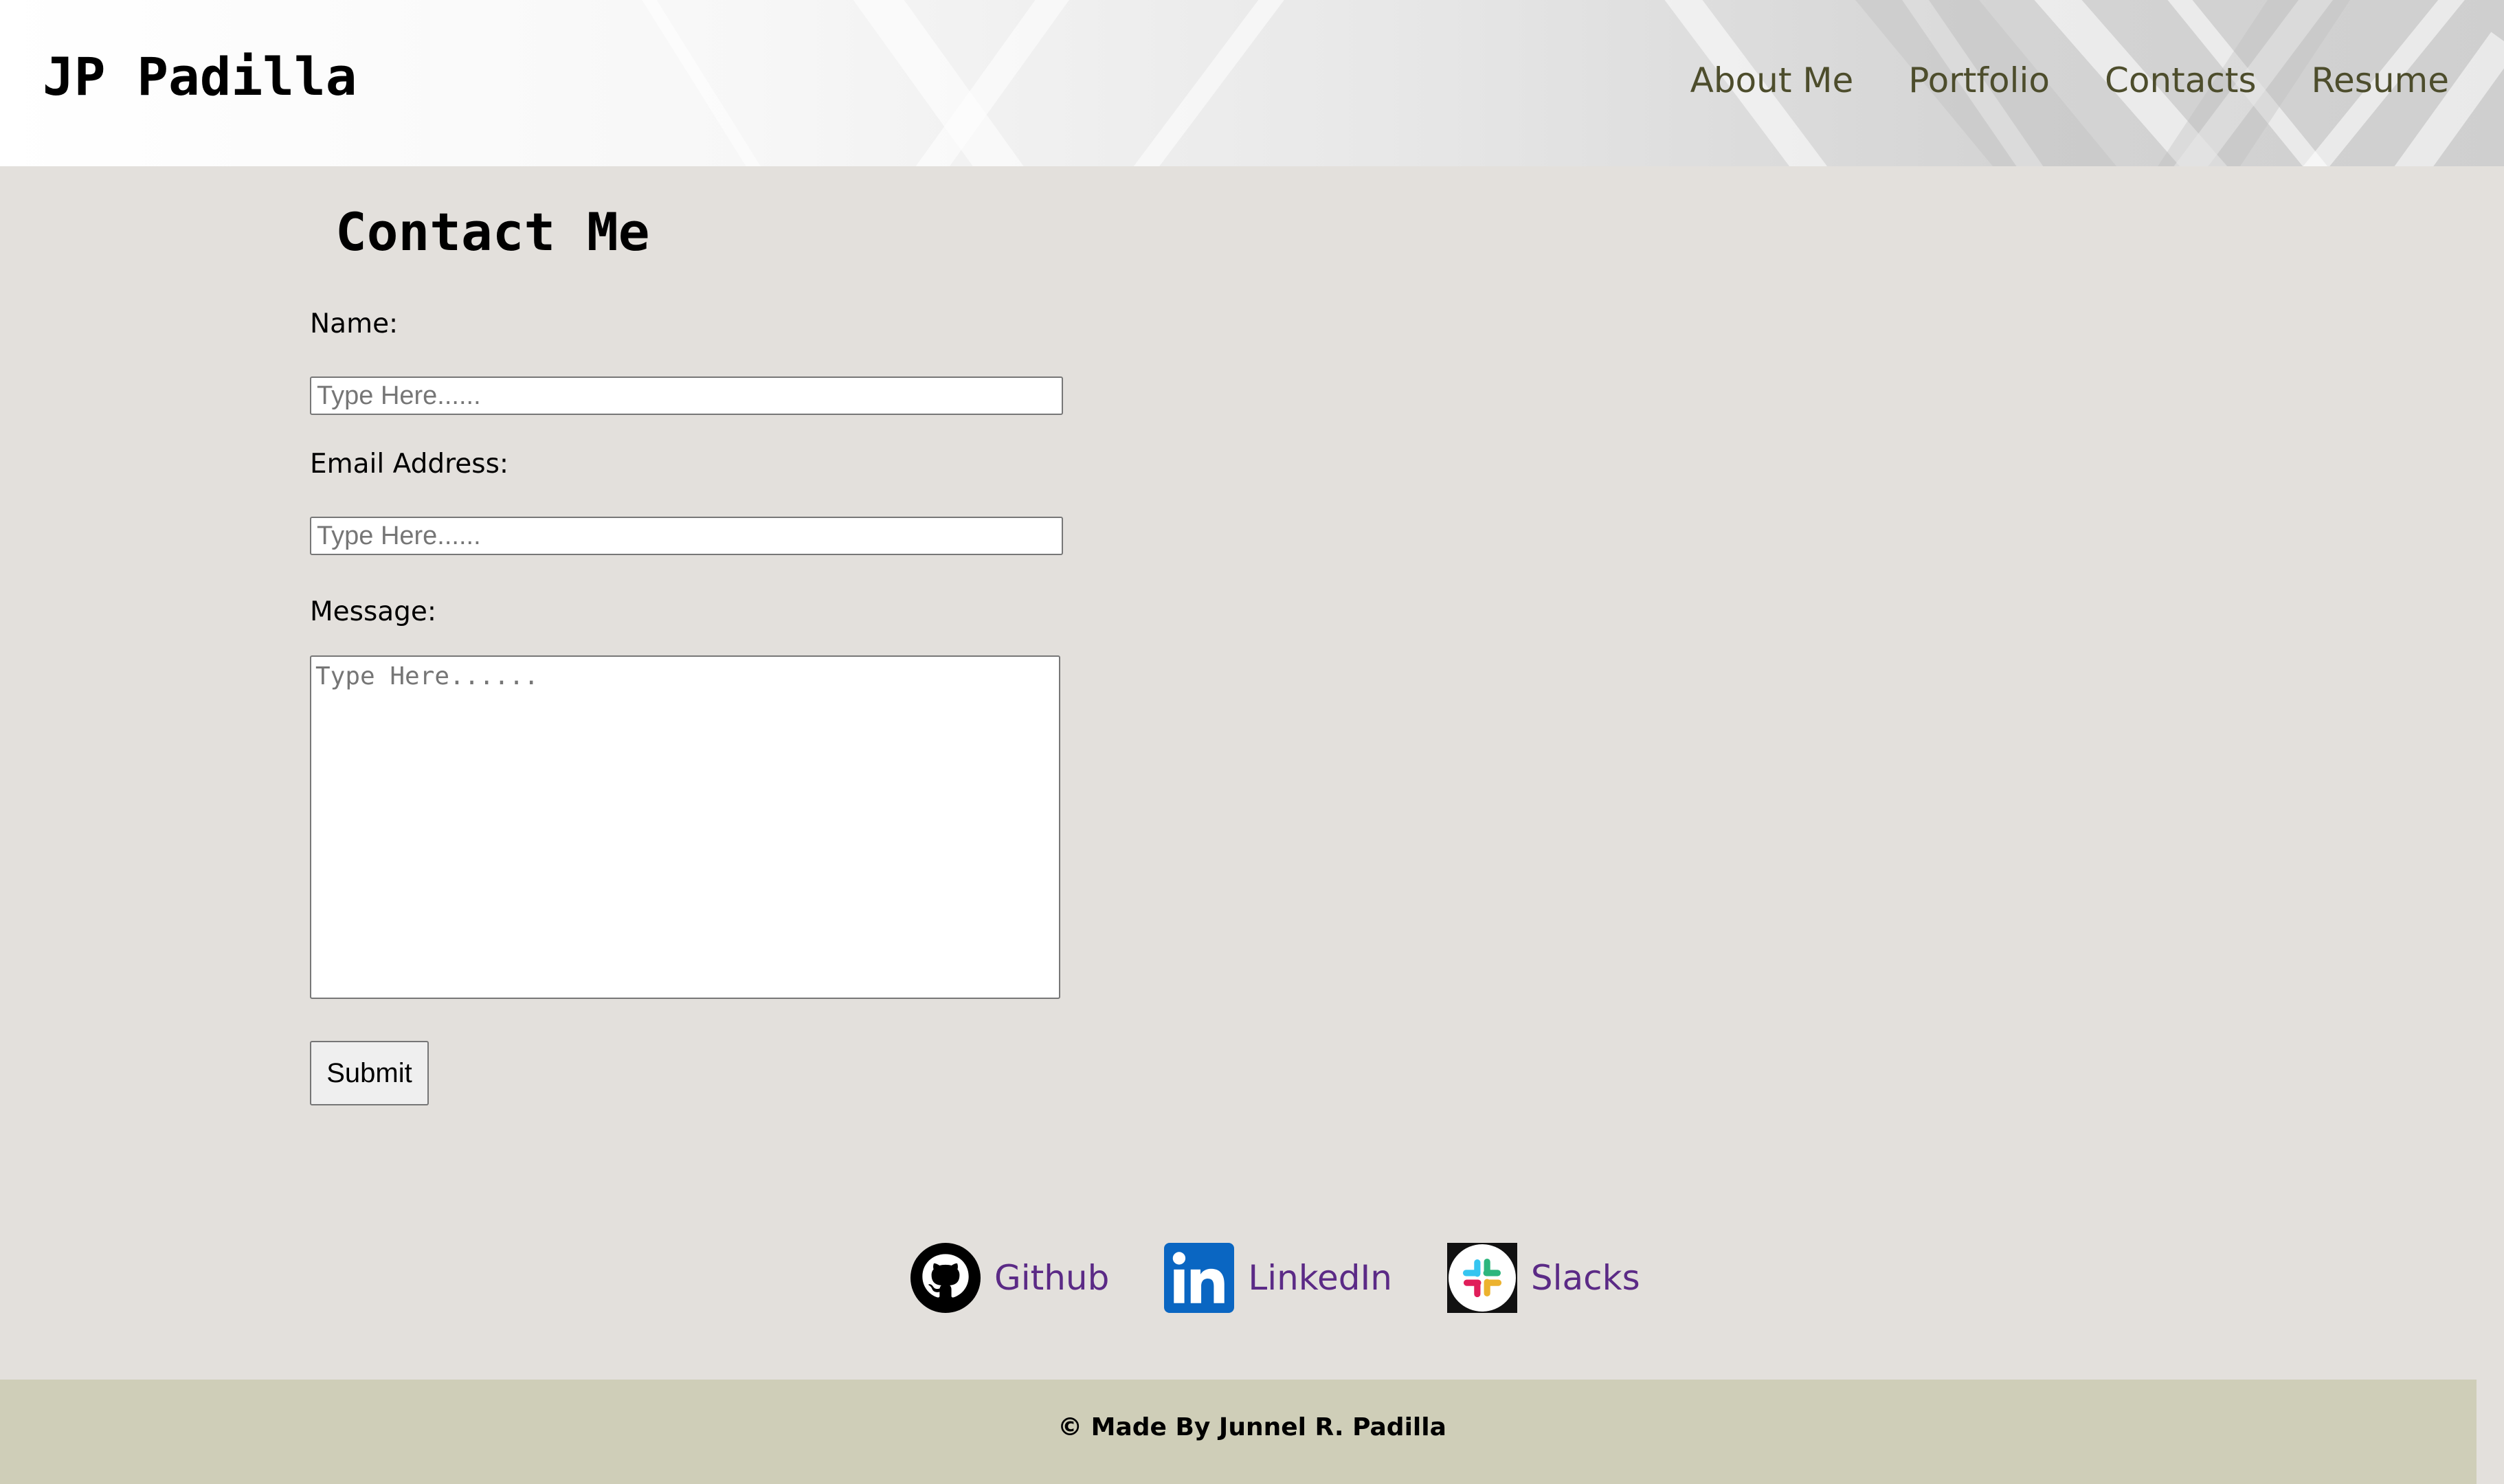 The image size is (2504, 1484). Describe the element at coordinates (493, 231) in the screenshot. I see `page-title: Contact Me` at that location.